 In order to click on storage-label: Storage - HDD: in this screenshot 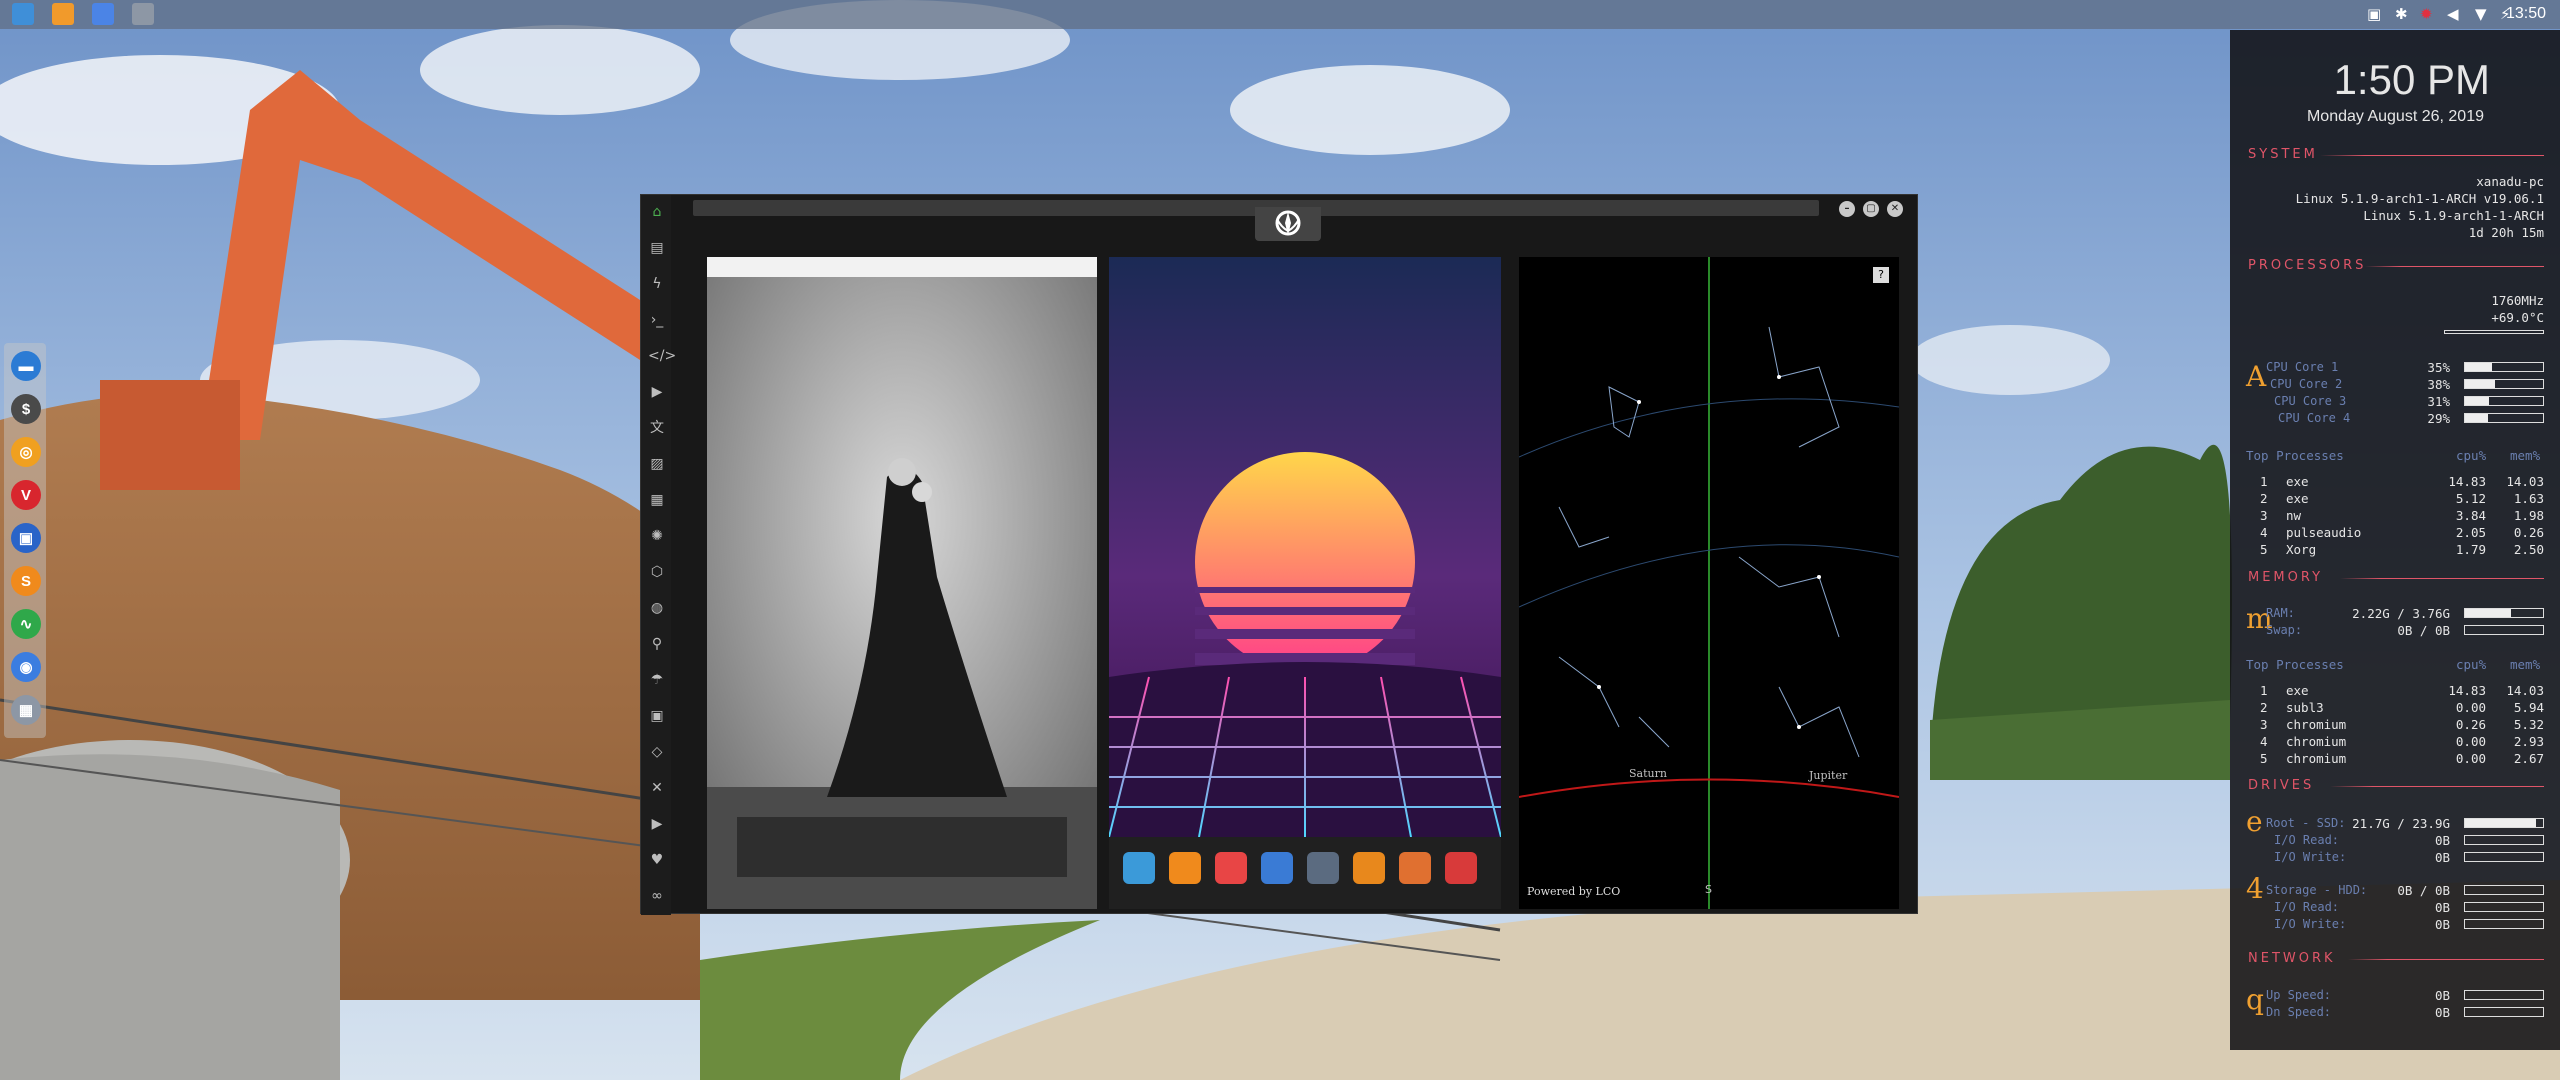, I will do `click(2317, 890)`.